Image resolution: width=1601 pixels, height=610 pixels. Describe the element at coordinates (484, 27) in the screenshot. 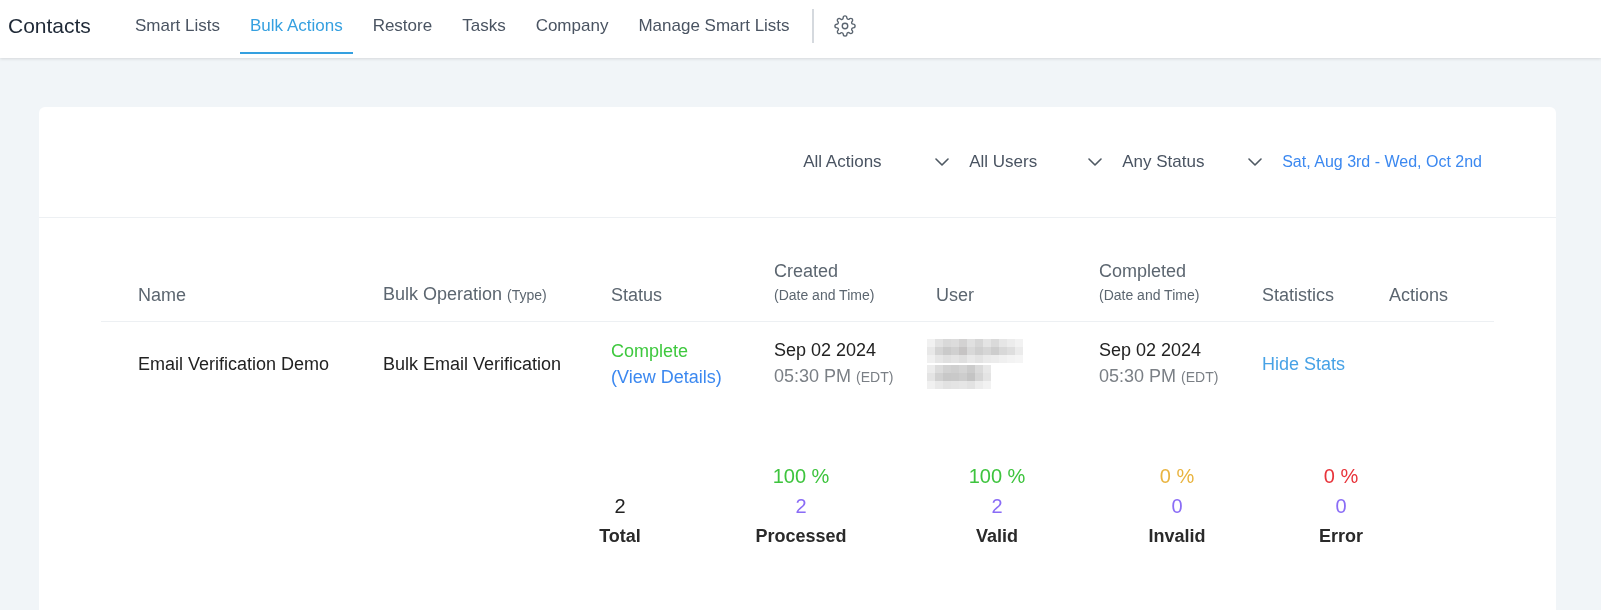

I see `nav-tab: Tasks` at that location.